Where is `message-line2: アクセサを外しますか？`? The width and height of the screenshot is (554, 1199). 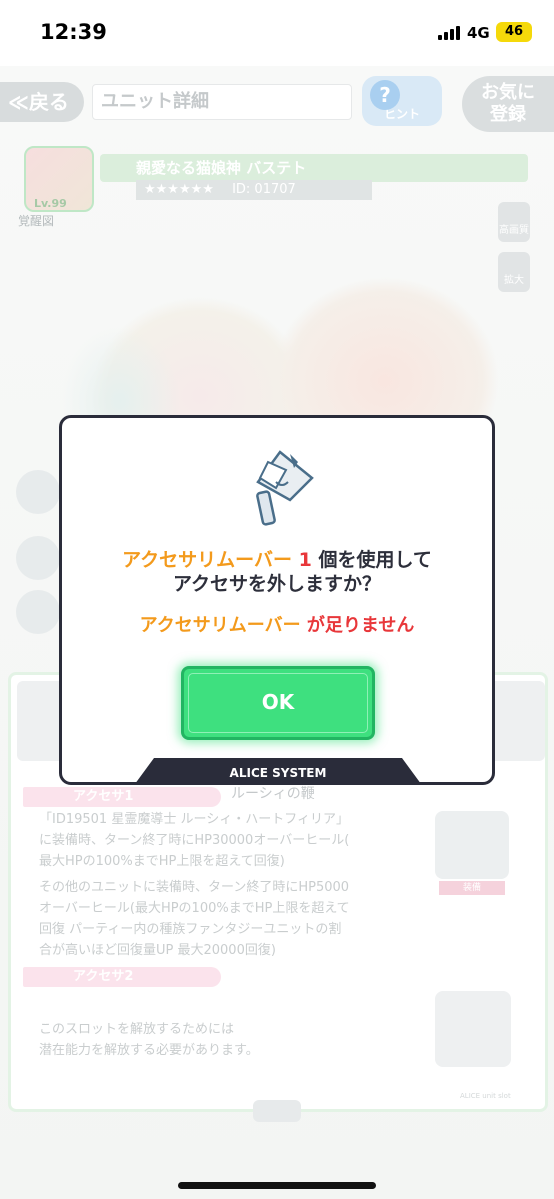
message-line2: アクセサを外しますか？ is located at coordinates (277, 584).